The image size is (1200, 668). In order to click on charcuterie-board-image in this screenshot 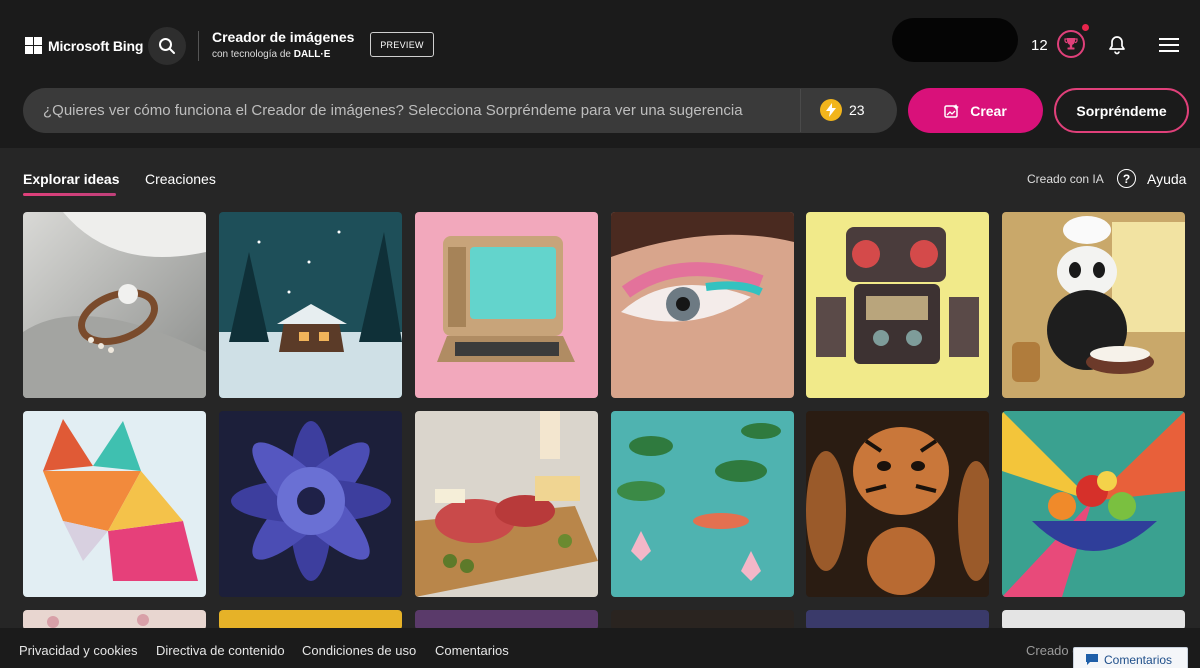, I will do `click(506, 504)`.